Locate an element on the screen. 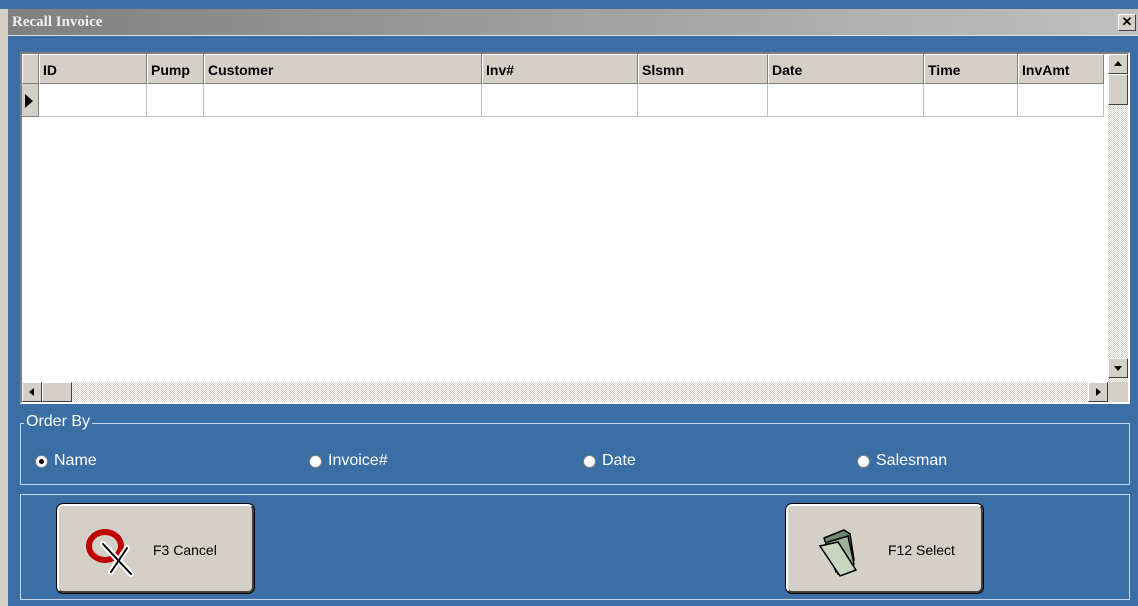 The width and height of the screenshot is (1138, 606). col-header-slsmn: Slsmn is located at coordinates (703, 69).